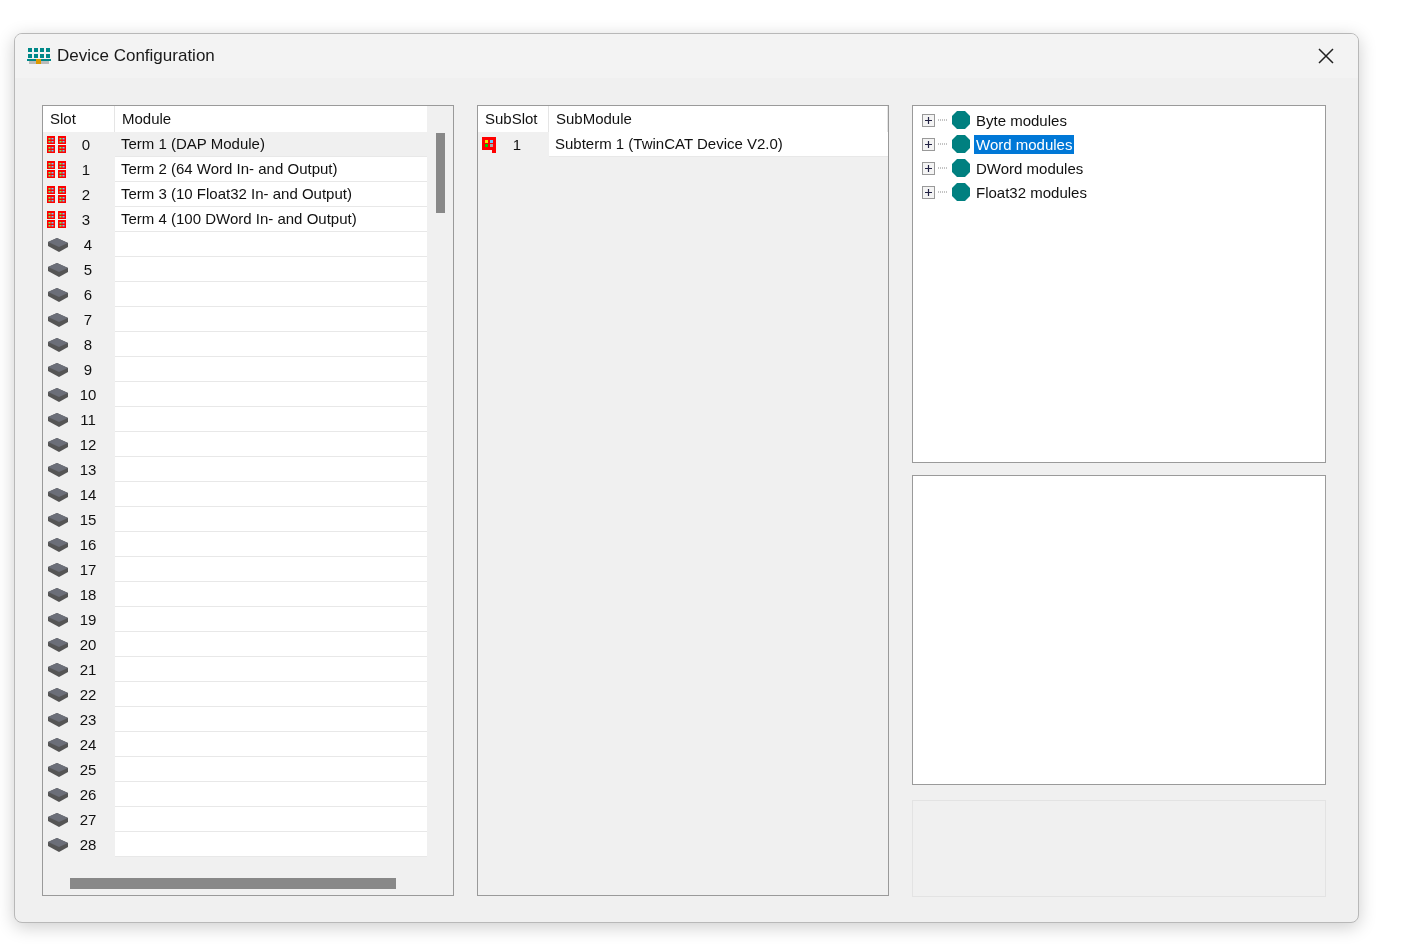  I want to click on slot-number: 2, so click(86, 194).